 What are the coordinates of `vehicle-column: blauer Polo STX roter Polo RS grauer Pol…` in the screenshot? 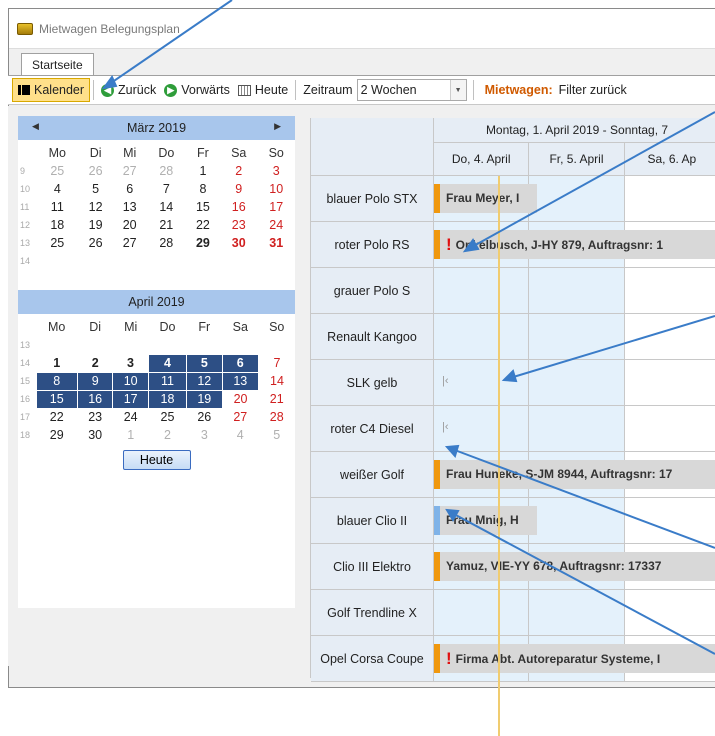 It's located at (372, 400).